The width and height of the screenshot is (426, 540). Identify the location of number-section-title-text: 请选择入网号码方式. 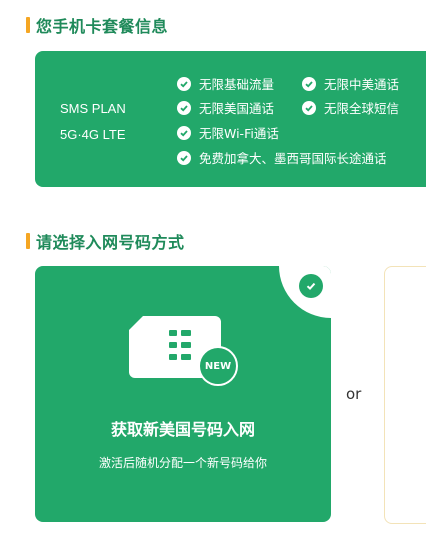
(110, 242).